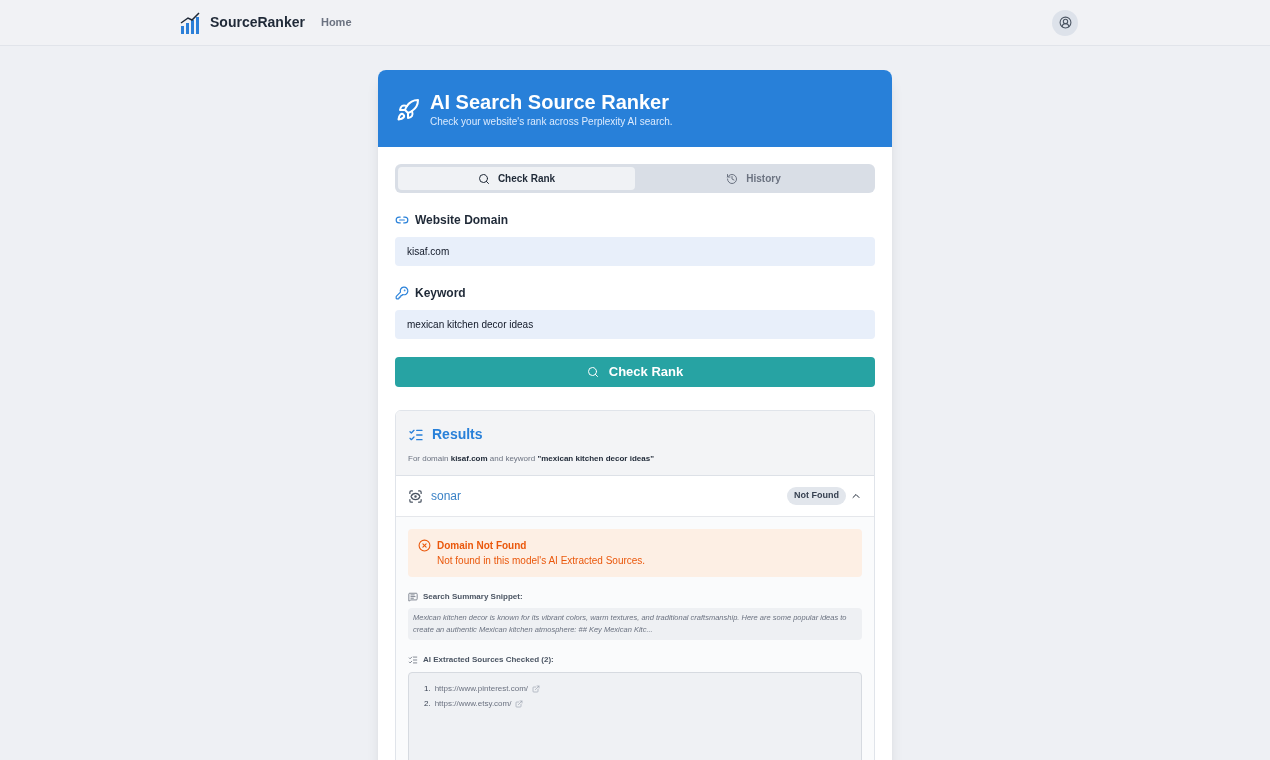 This screenshot has height=760, width=1270. I want to click on status-badge: Not Found, so click(816, 496).